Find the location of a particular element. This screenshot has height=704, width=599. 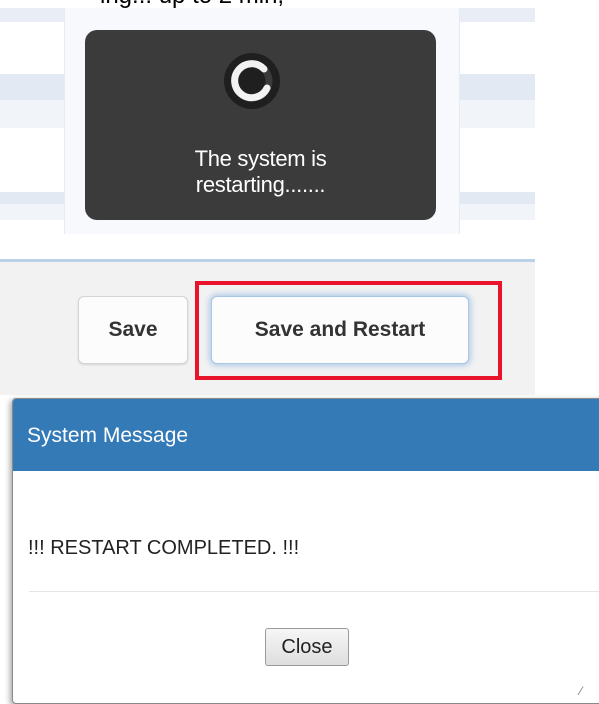

dialog-message: !!! RESTART COMPLETED. !!! is located at coordinates (164, 548).